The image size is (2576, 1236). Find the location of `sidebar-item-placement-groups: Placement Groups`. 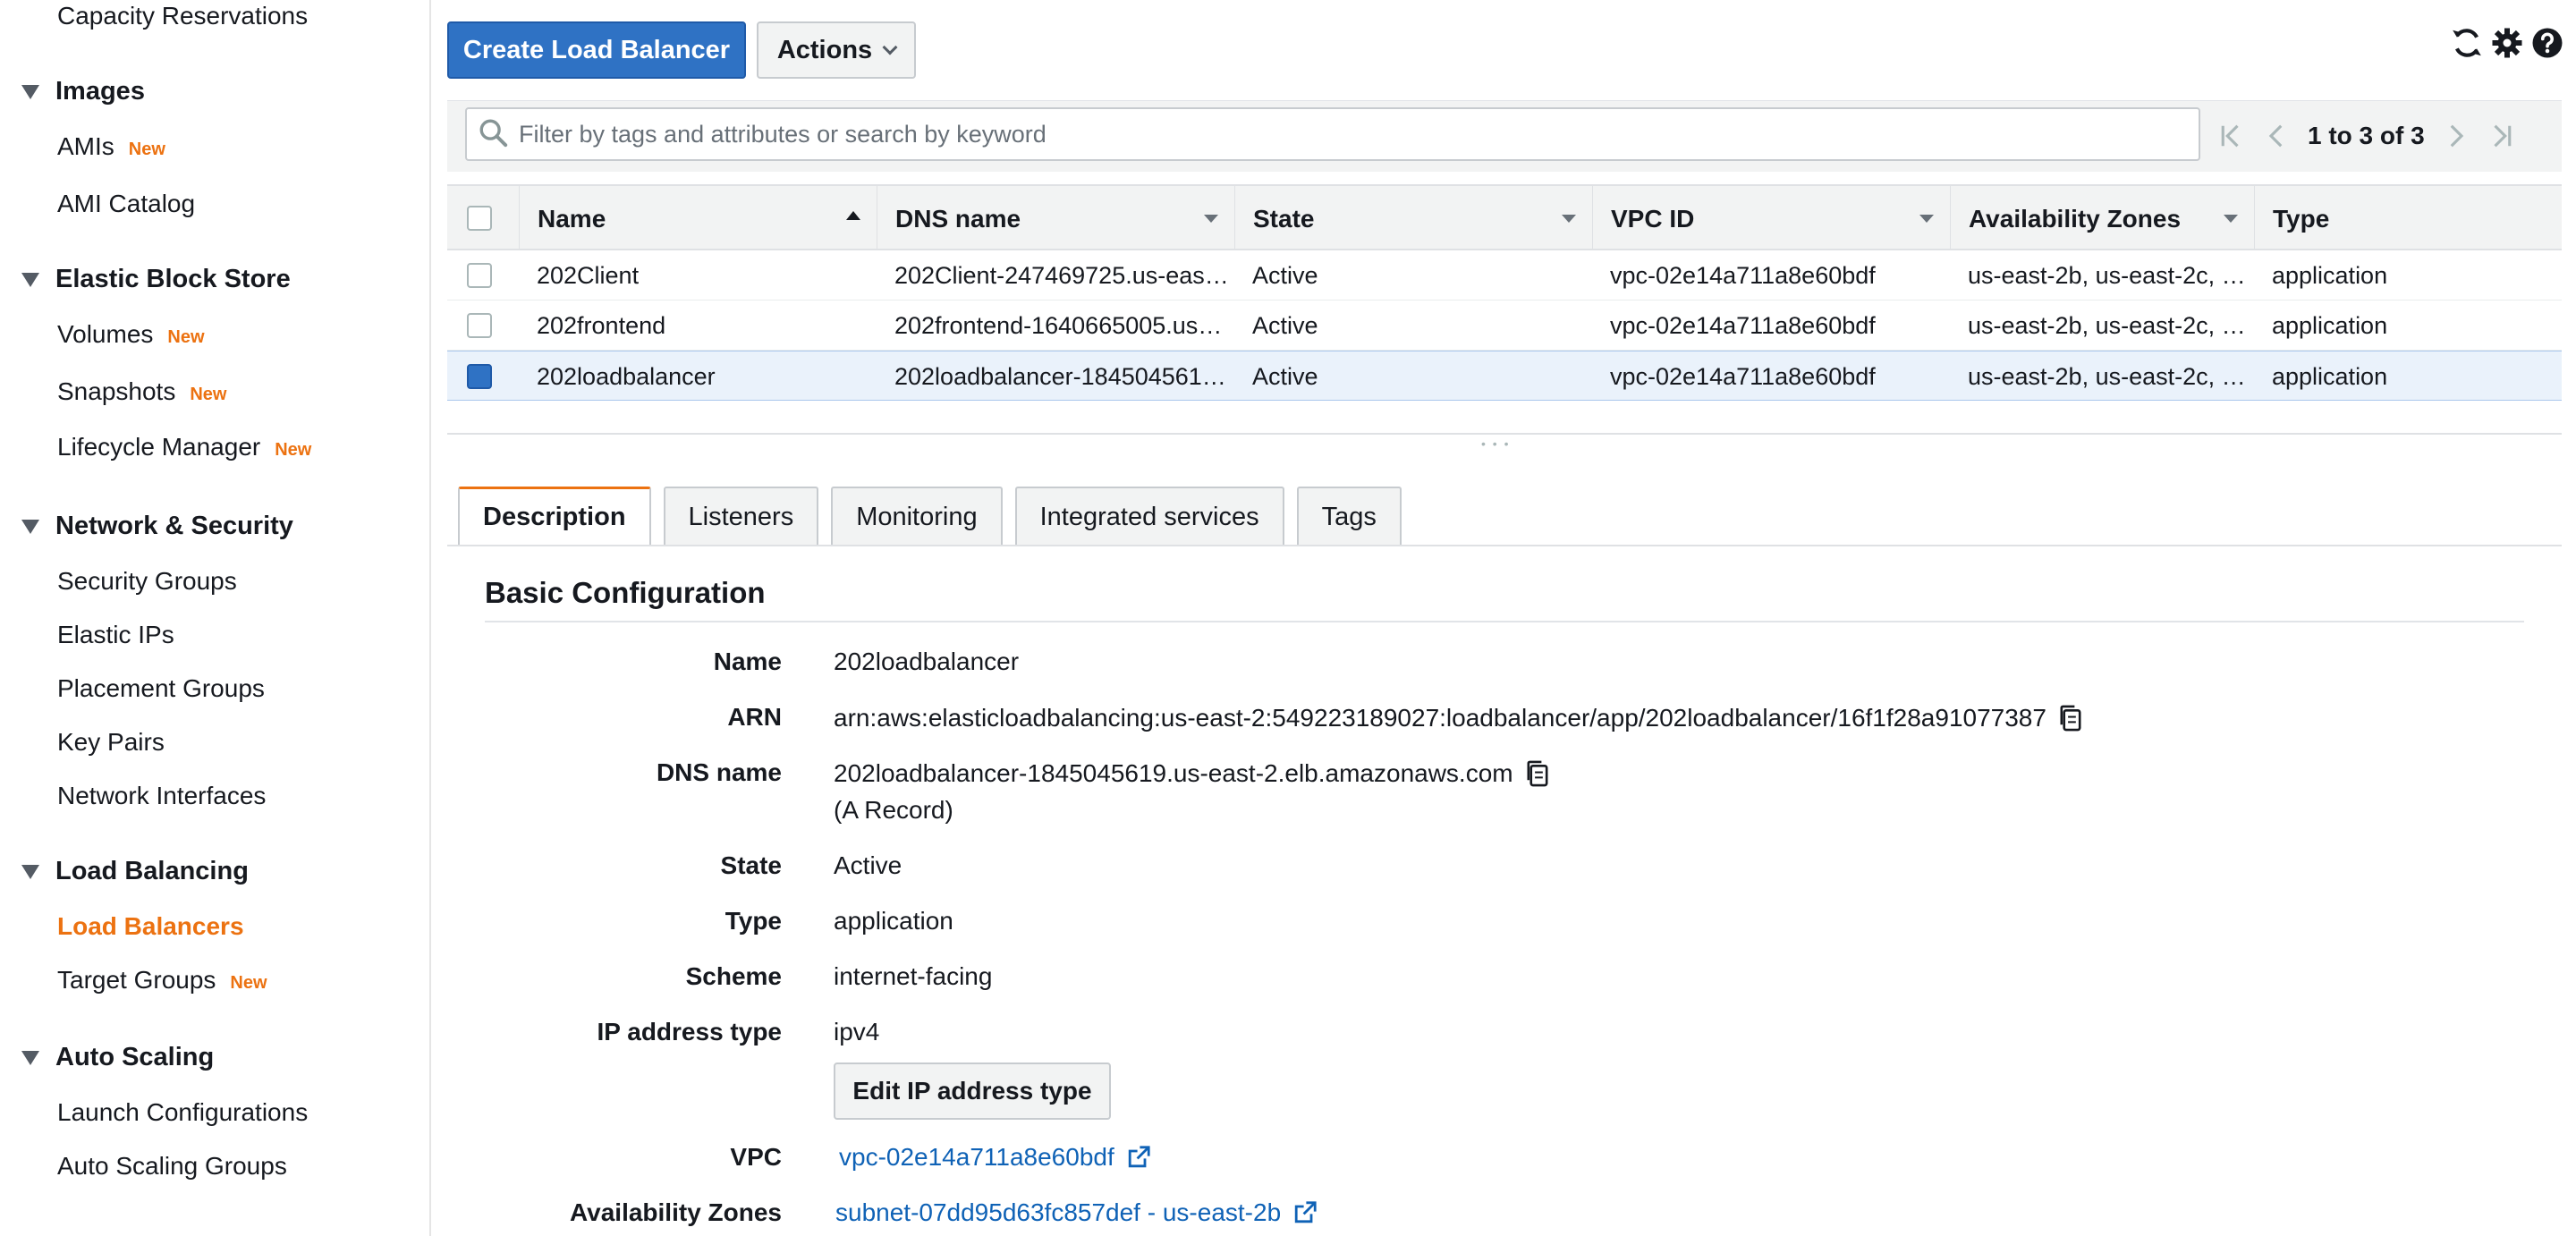

sidebar-item-placement-groups: Placement Groups is located at coordinates (161, 689).